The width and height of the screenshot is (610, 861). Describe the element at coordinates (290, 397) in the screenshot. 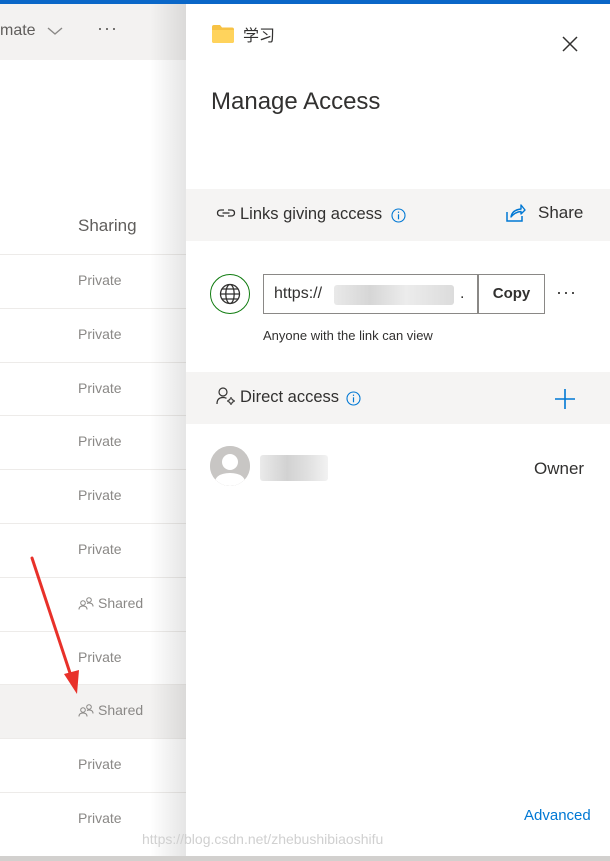

I see `direct-access-label: Direct access` at that location.